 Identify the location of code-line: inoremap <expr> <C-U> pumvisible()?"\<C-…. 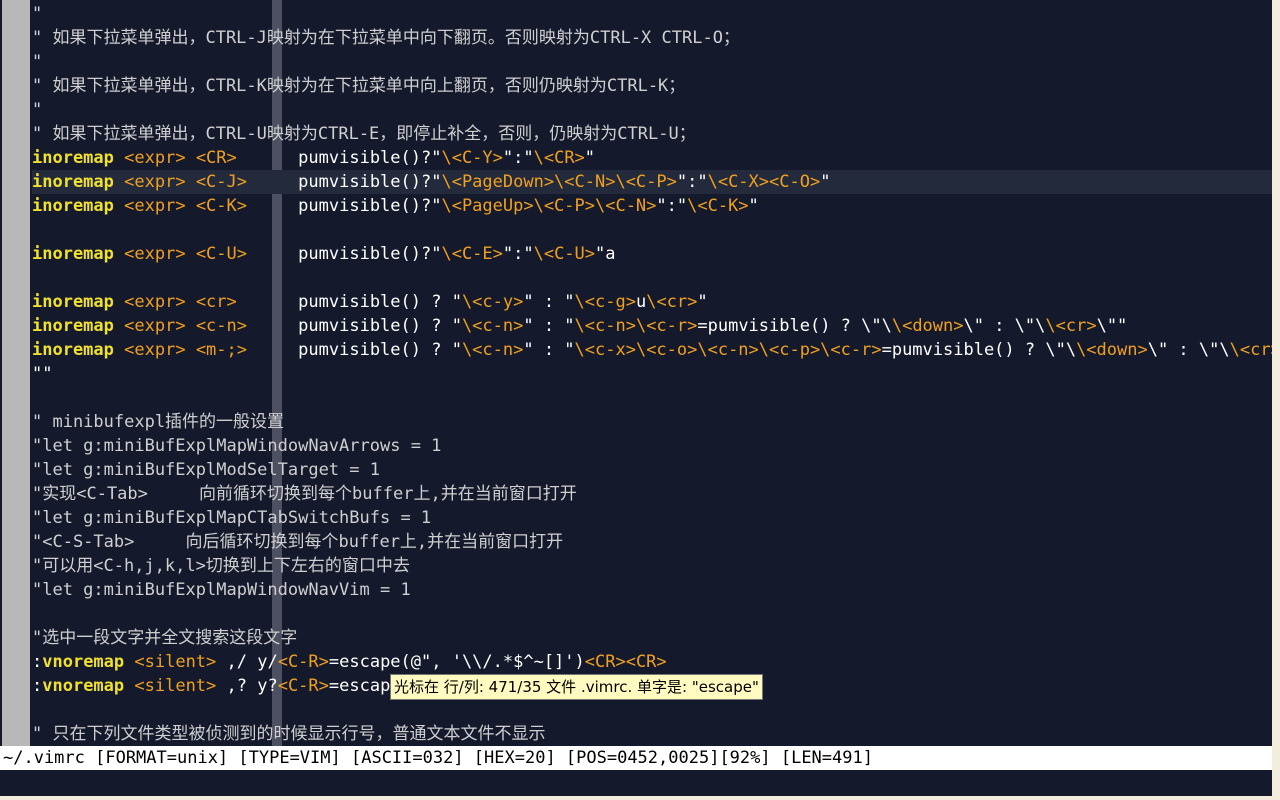
(652, 254).